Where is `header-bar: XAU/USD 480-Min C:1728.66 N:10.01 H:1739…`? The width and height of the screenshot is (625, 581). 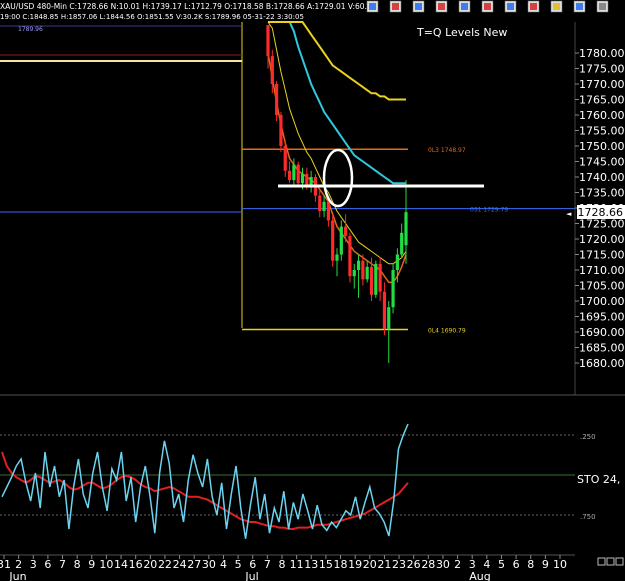
header-bar: XAU/USD 480-Min C:1728.66 N:10.01 H:1739… is located at coordinates (312, 11).